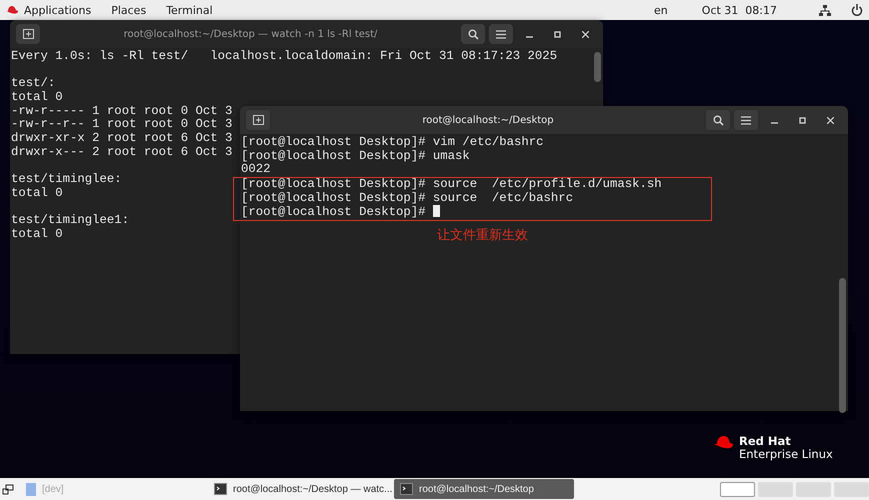 Image resolution: width=869 pixels, height=500 pixels. Describe the element at coordinates (189, 10) in the screenshot. I see `menu-item: Terminal` at that location.